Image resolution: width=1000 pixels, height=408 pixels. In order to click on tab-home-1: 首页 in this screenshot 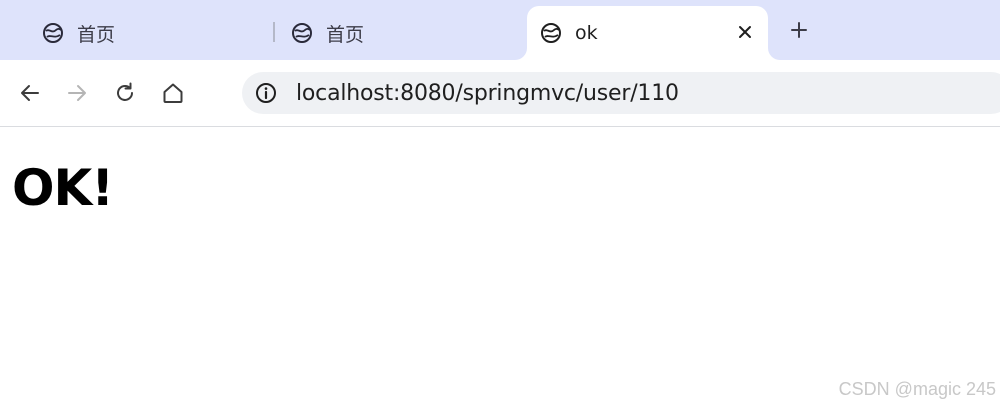, I will do `click(157, 33)`.